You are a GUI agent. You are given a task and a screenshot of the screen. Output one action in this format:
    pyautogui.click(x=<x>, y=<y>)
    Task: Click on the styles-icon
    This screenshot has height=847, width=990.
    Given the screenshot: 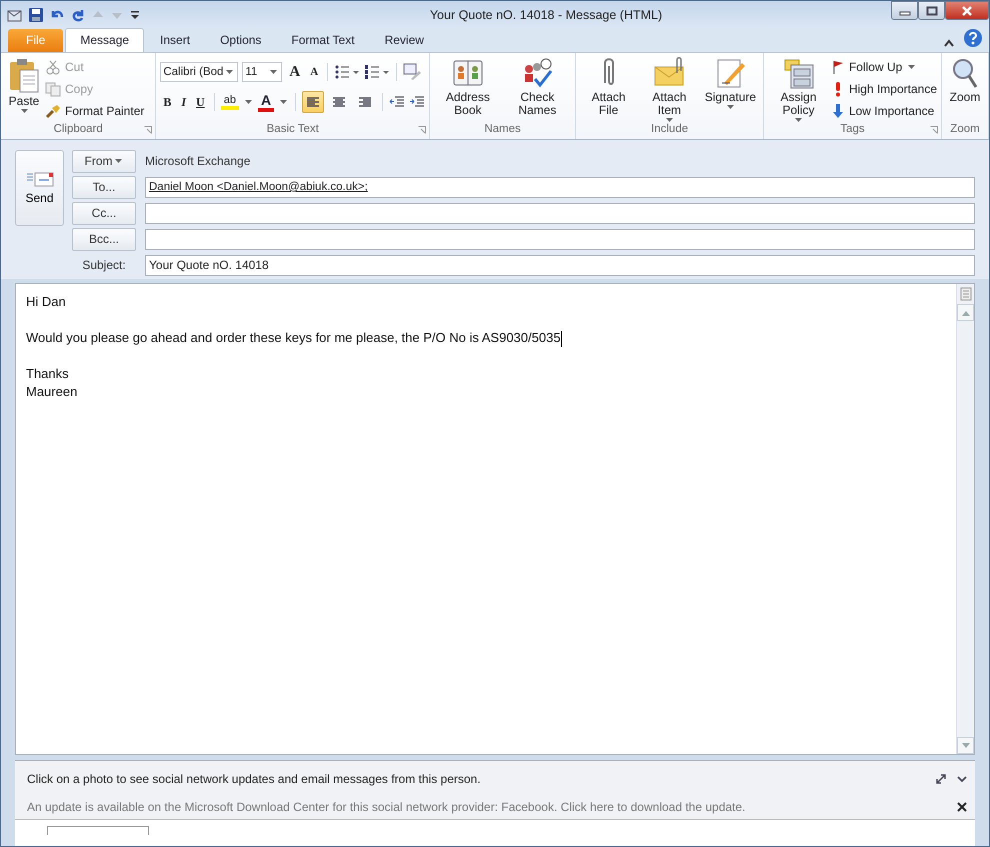 What is the action you would take?
    pyautogui.click(x=412, y=72)
    